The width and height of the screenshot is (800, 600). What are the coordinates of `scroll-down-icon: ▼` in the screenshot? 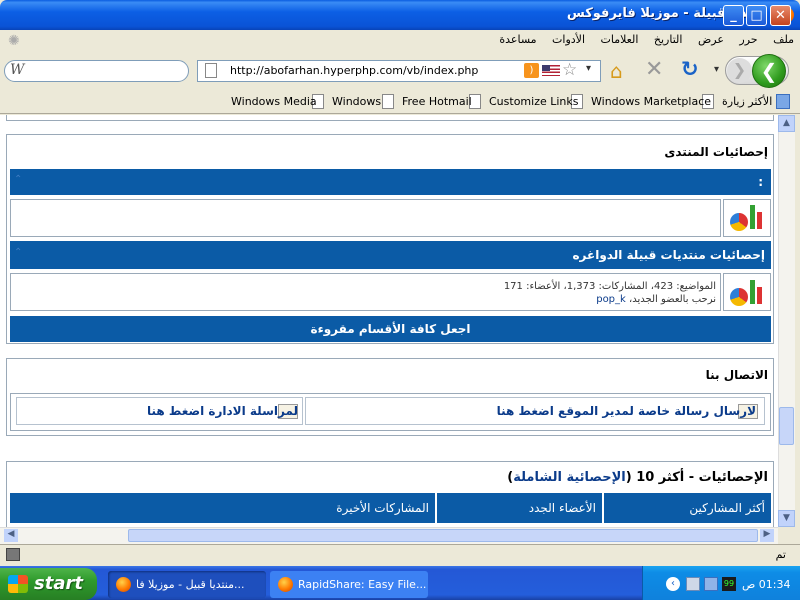 It's located at (786, 518).